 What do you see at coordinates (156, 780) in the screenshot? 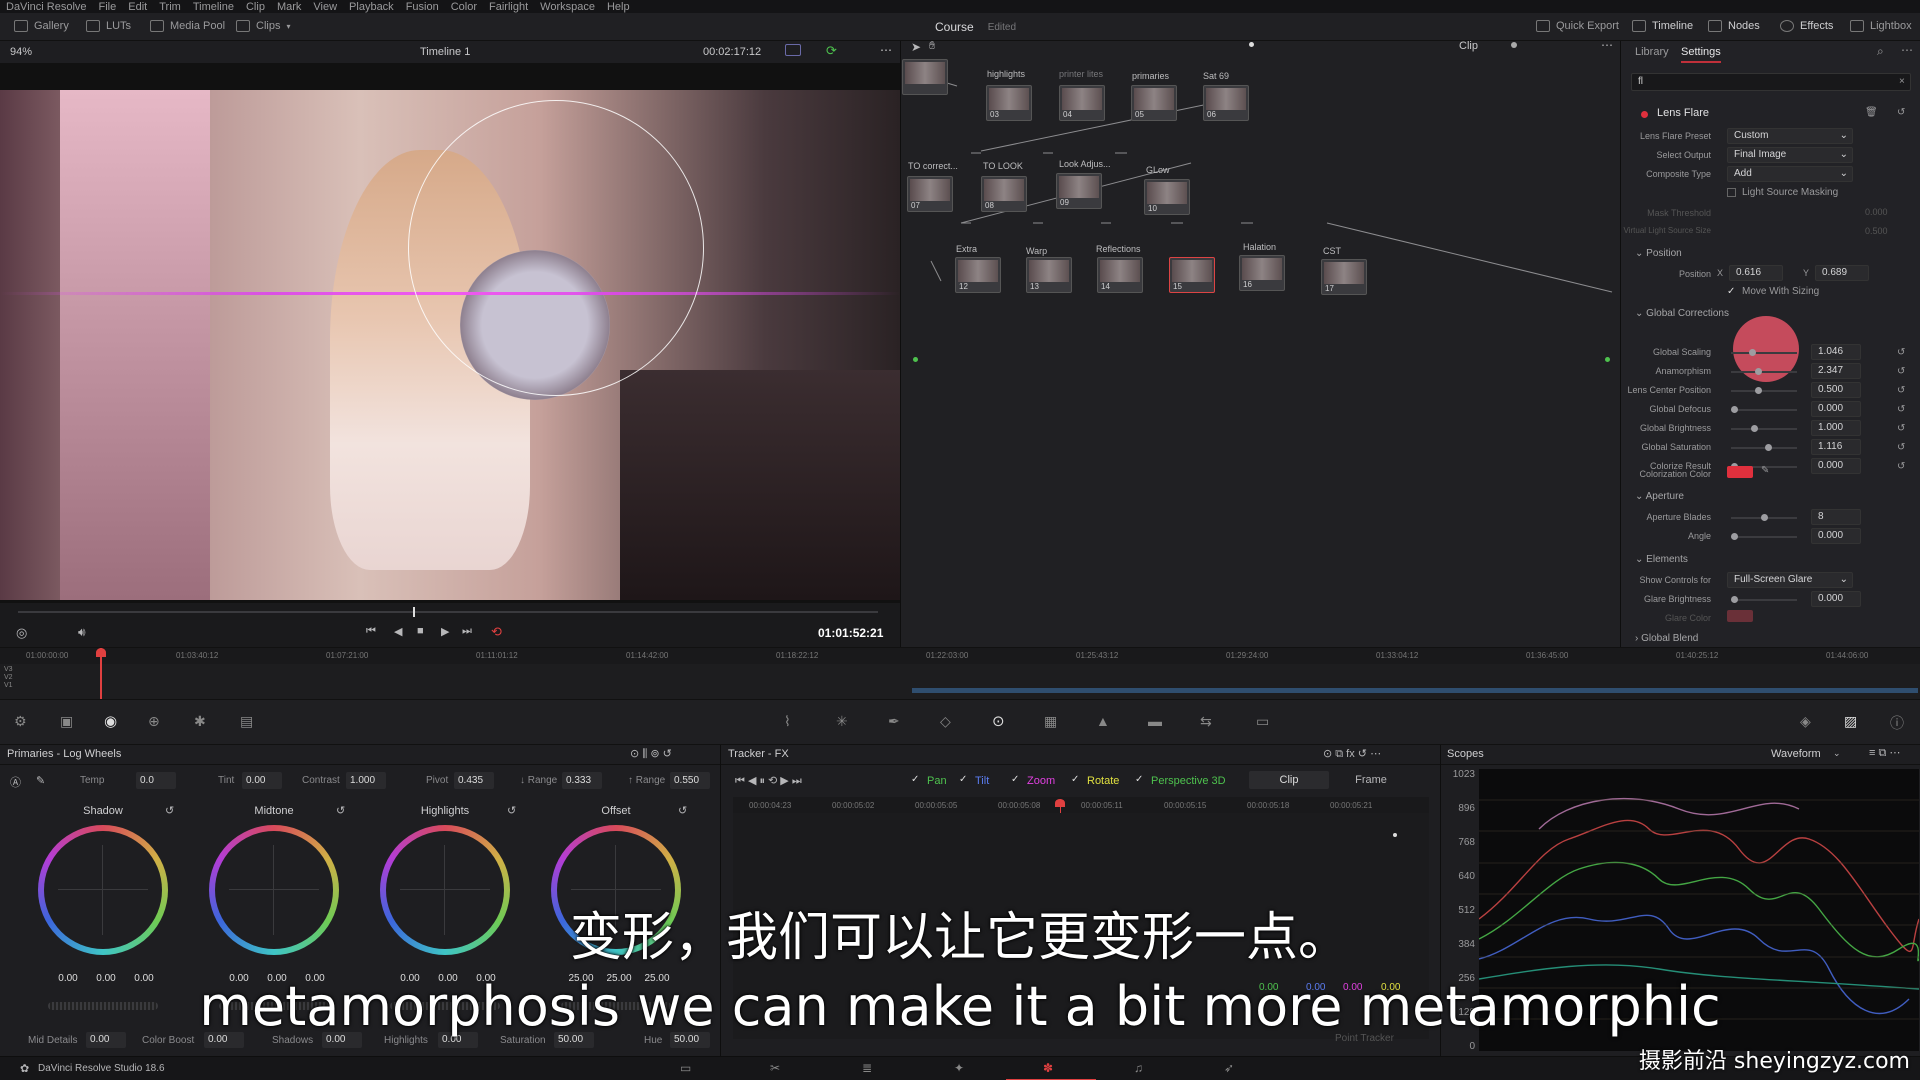
I see `primaries-param-field: 0.0` at bounding box center [156, 780].